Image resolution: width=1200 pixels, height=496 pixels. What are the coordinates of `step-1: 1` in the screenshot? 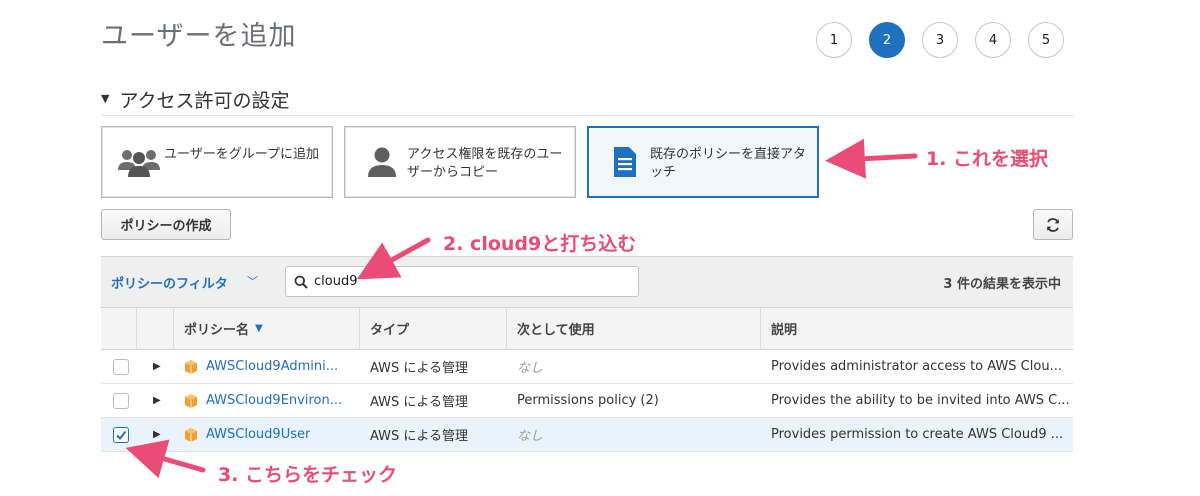 It's located at (834, 40).